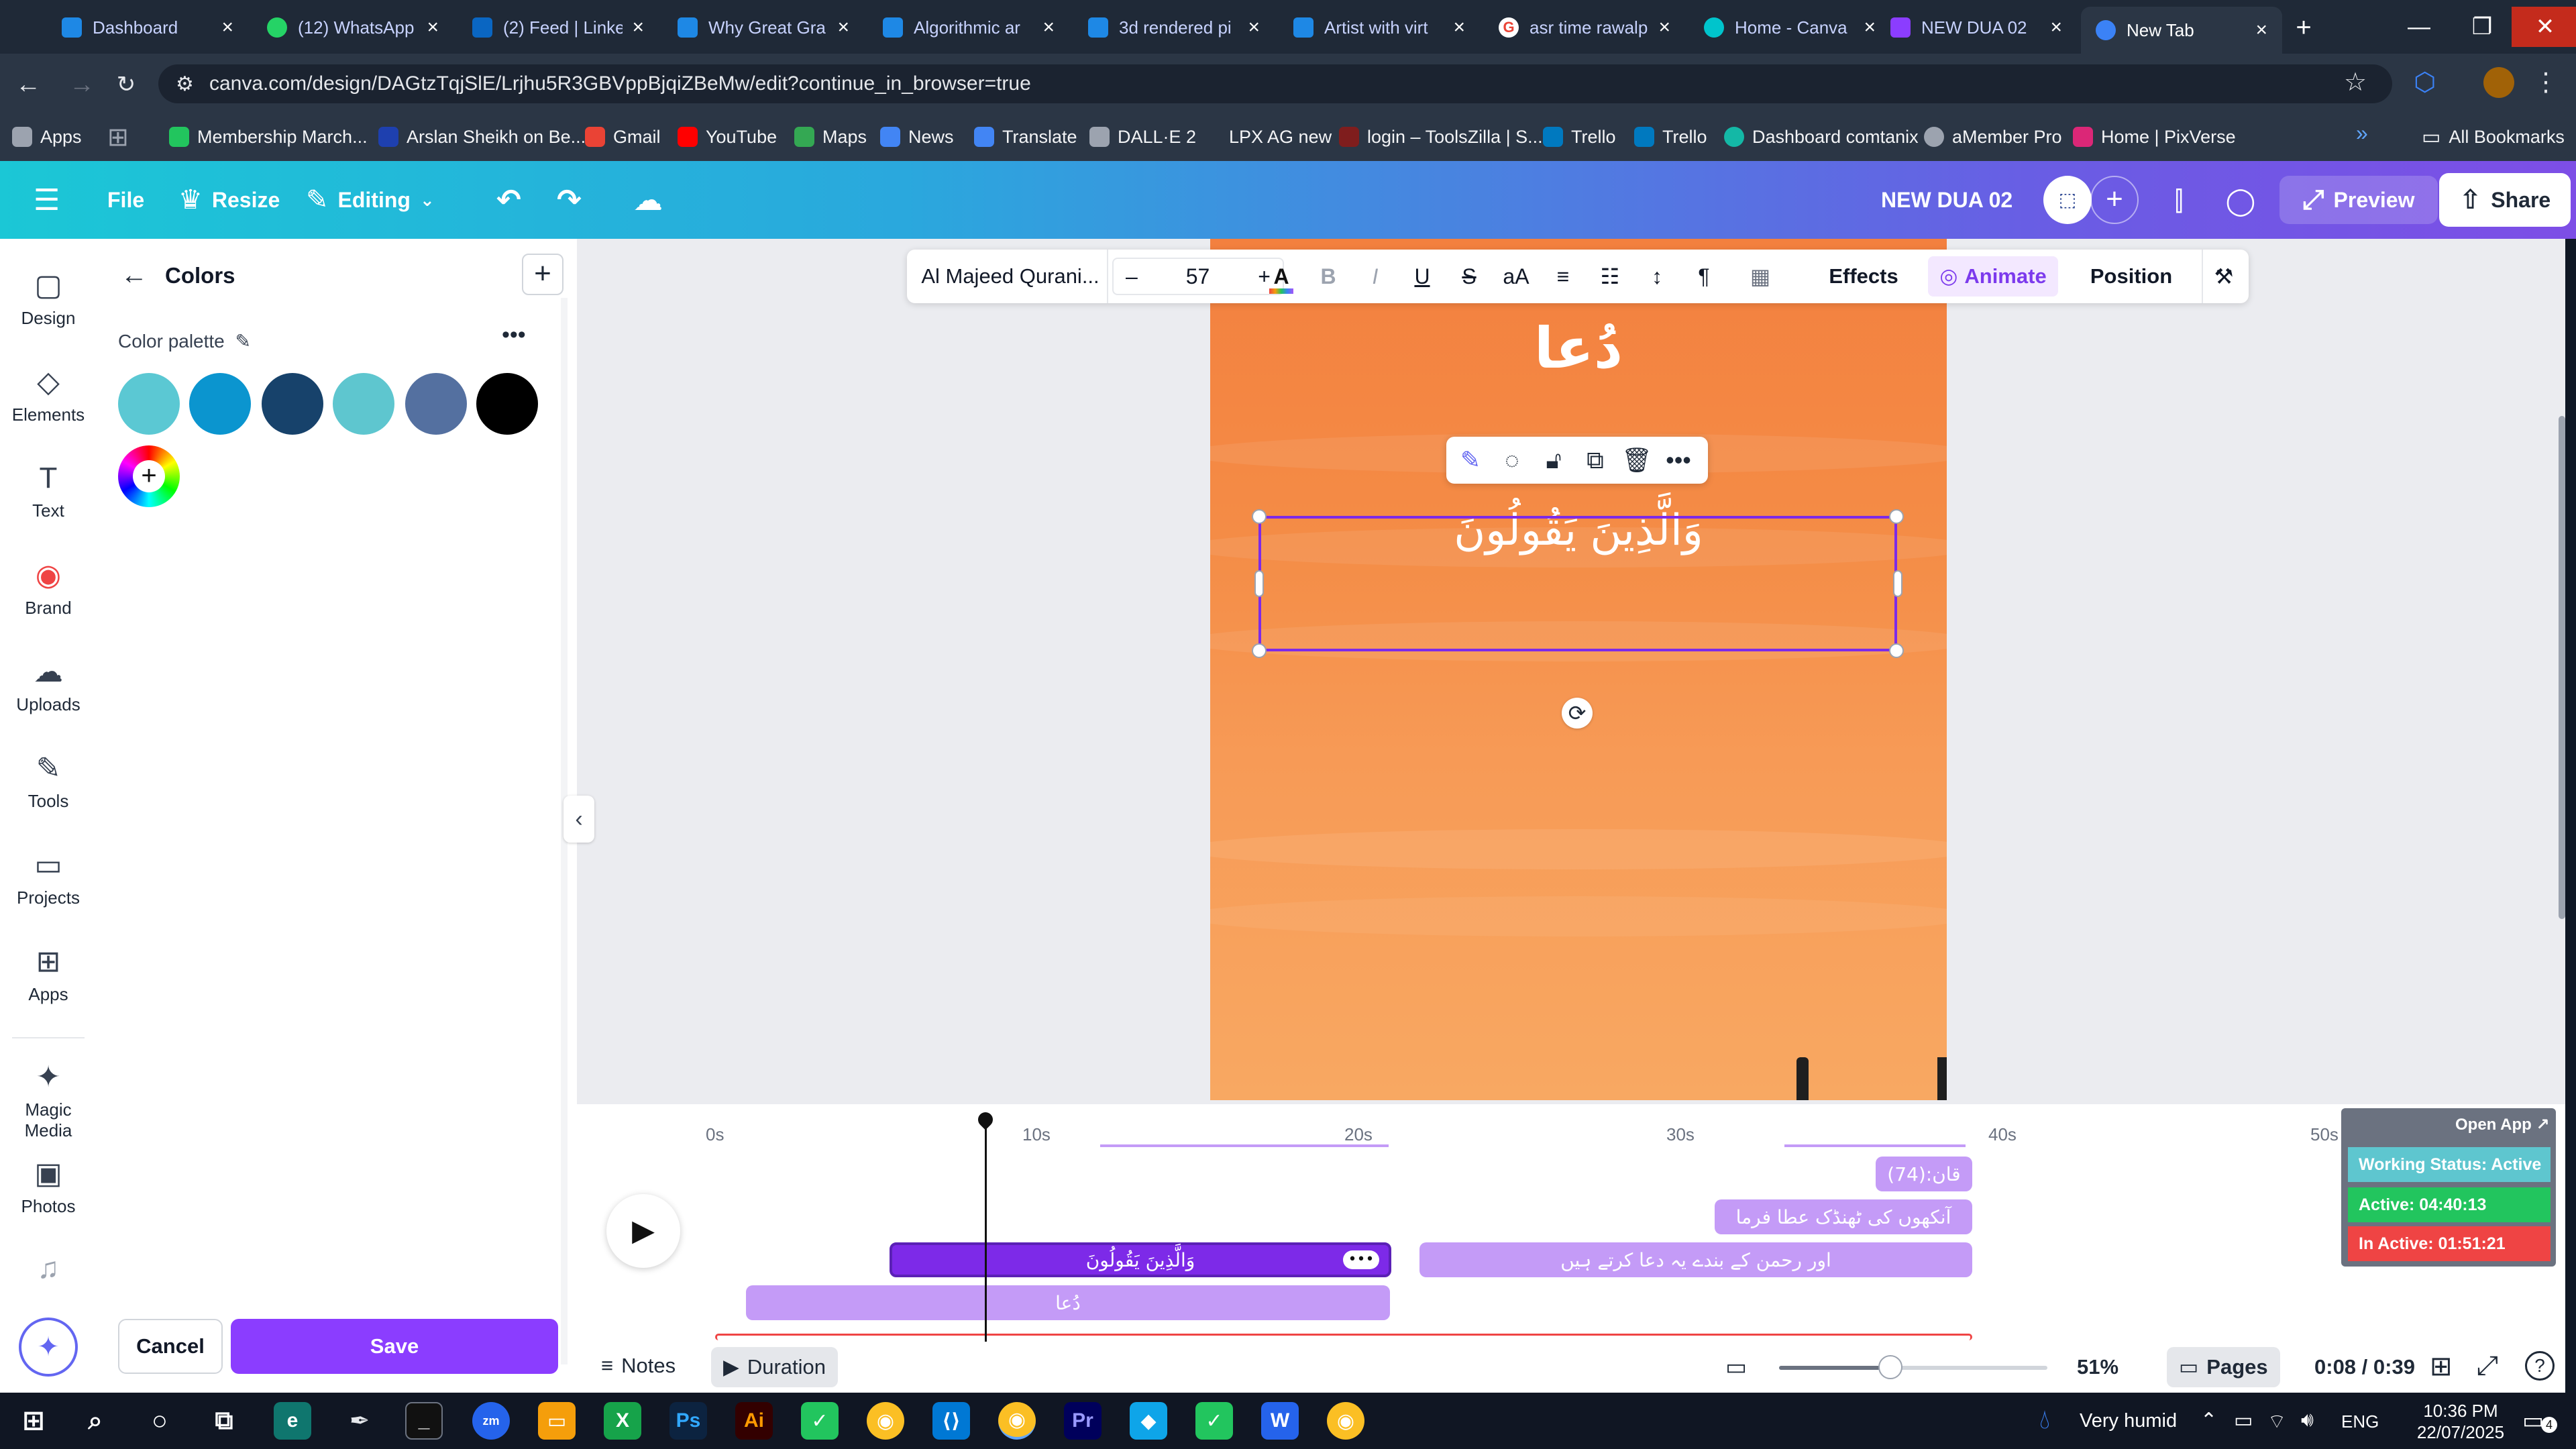  What do you see at coordinates (2362, 133) in the screenshot?
I see `more-bookmarks-icon: »` at bounding box center [2362, 133].